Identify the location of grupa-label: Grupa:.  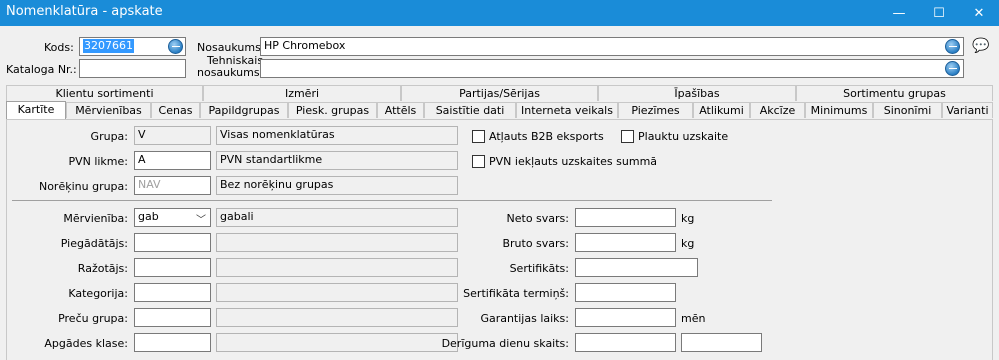
(109, 136).